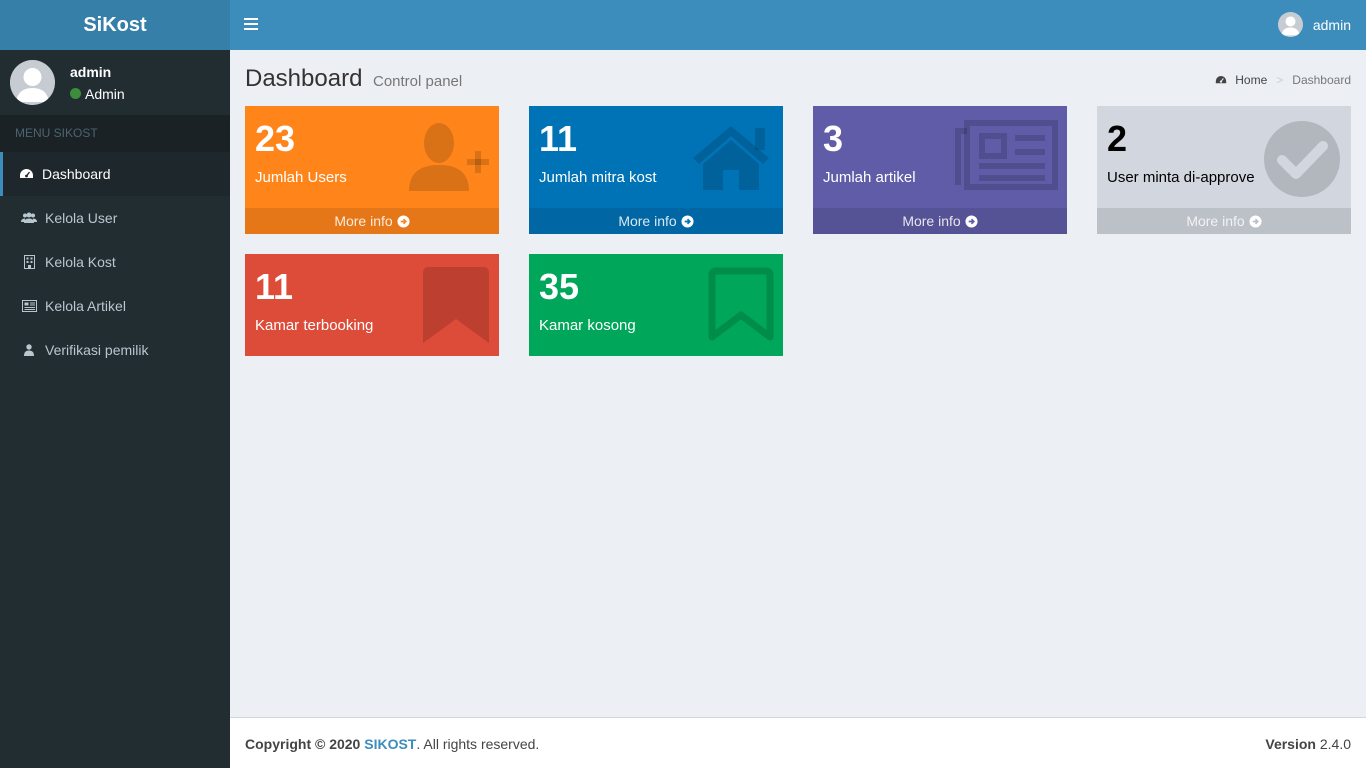 The width and height of the screenshot is (1366, 768). Describe the element at coordinates (29, 350) in the screenshot. I see `user-icon` at that location.